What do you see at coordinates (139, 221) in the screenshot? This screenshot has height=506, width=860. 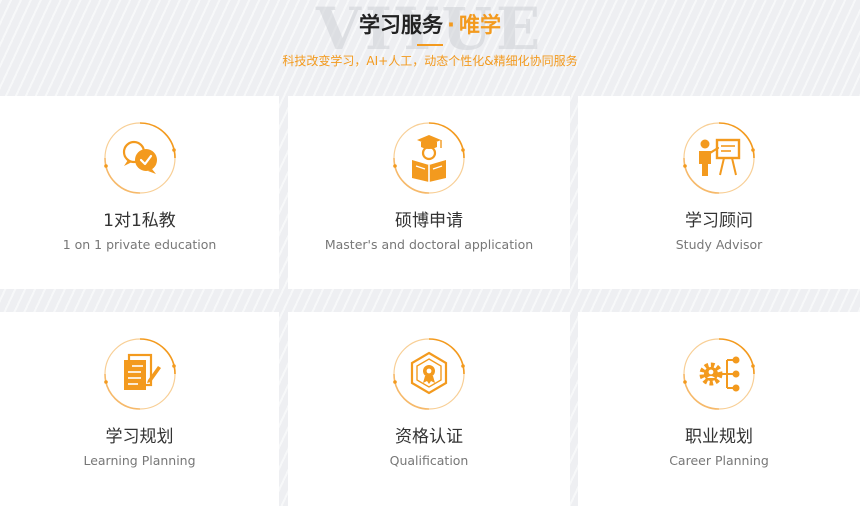 I see `card-title: 1对1私教` at bounding box center [139, 221].